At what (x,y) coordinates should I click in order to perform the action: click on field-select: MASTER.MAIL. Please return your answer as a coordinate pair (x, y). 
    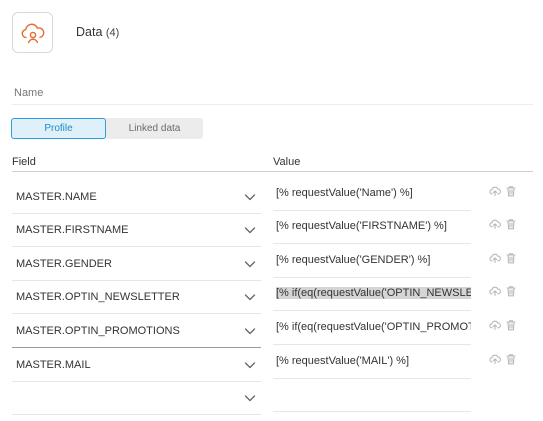
    Looking at the image, I should click on (136, 365).